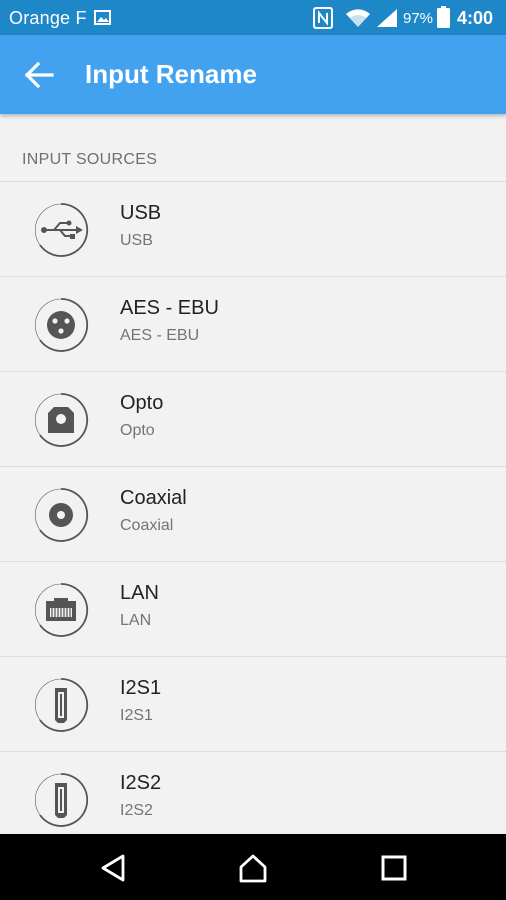 Image resolution: width=506 pixels, height=900 pixels. I want to click on page-title: Input Rename, so click(171, 74).